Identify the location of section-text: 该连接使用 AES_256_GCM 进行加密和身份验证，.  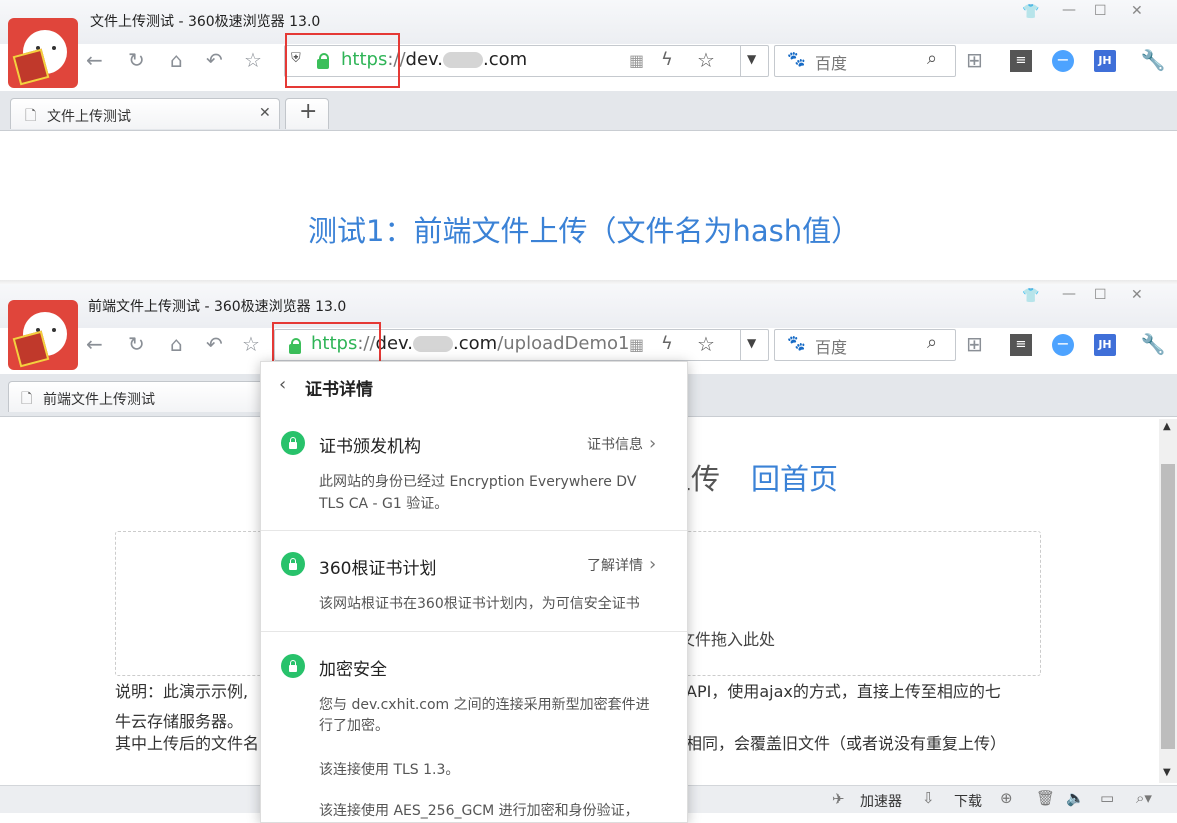
(479, 811).